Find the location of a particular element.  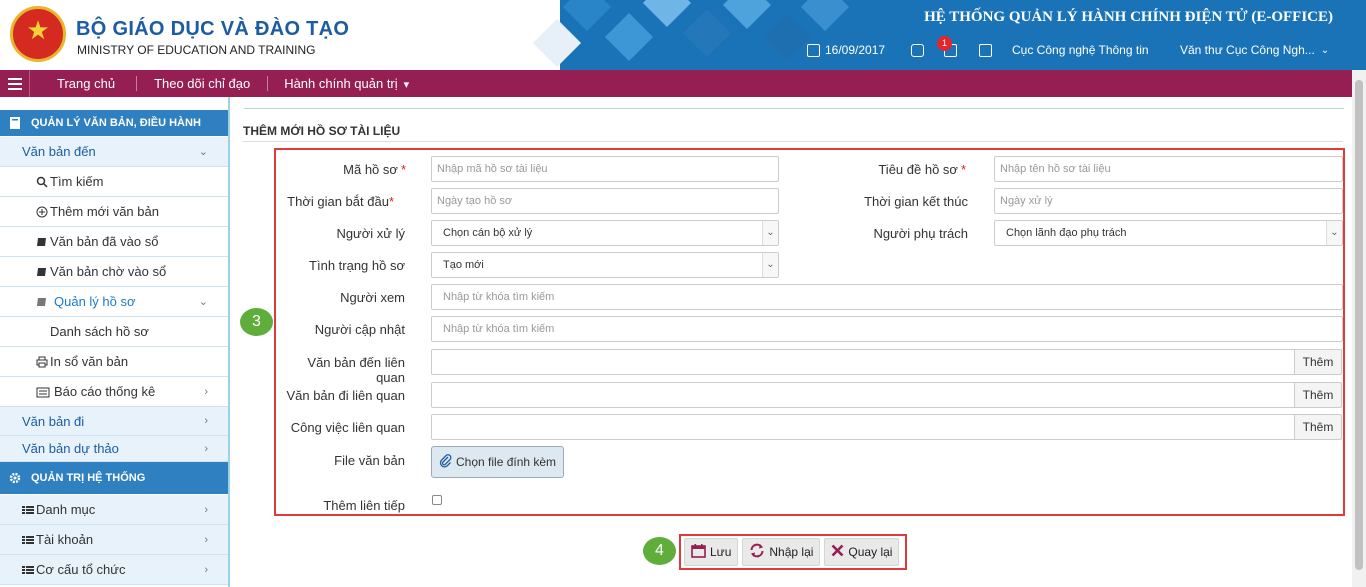

end-date-input: Ngày xử lý is located at coordinates (1168, 201).